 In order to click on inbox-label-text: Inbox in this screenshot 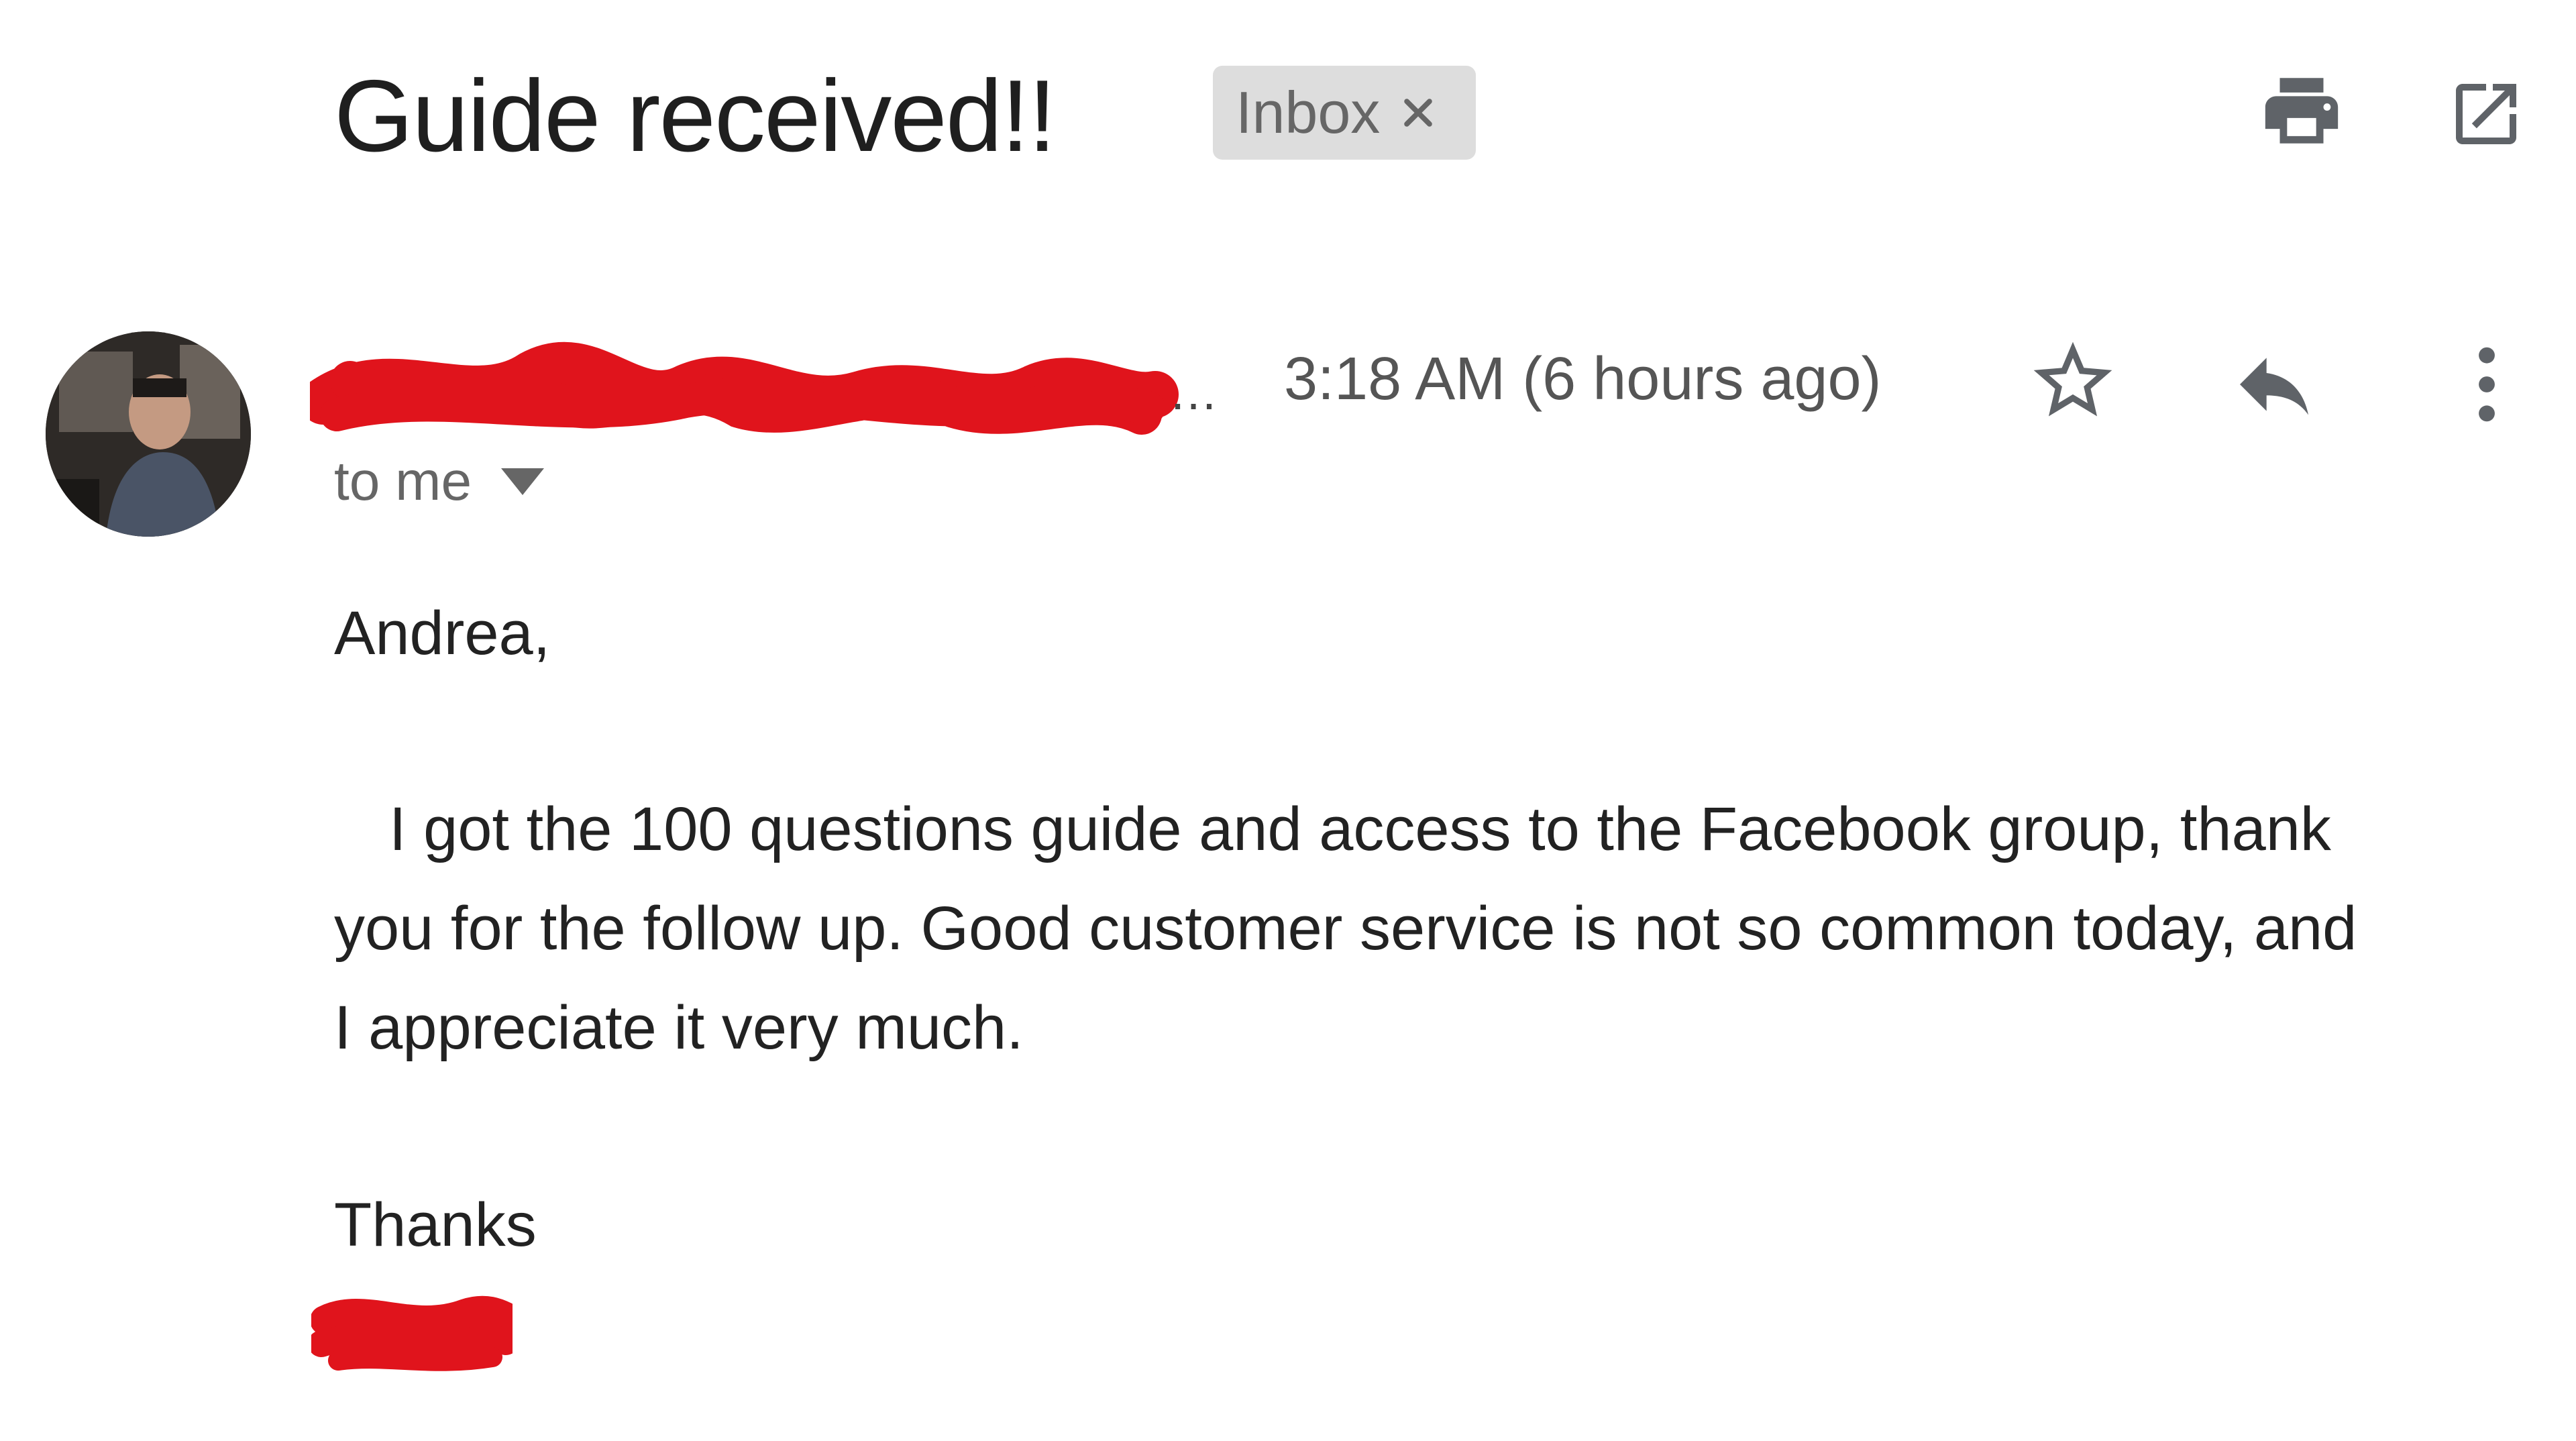, I will do `click(1308, 112)`.